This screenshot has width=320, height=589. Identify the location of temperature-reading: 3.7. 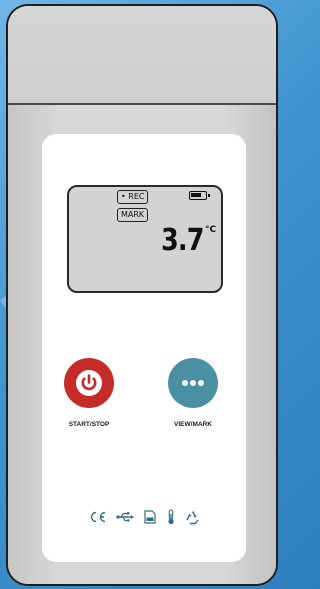
(182, 240).